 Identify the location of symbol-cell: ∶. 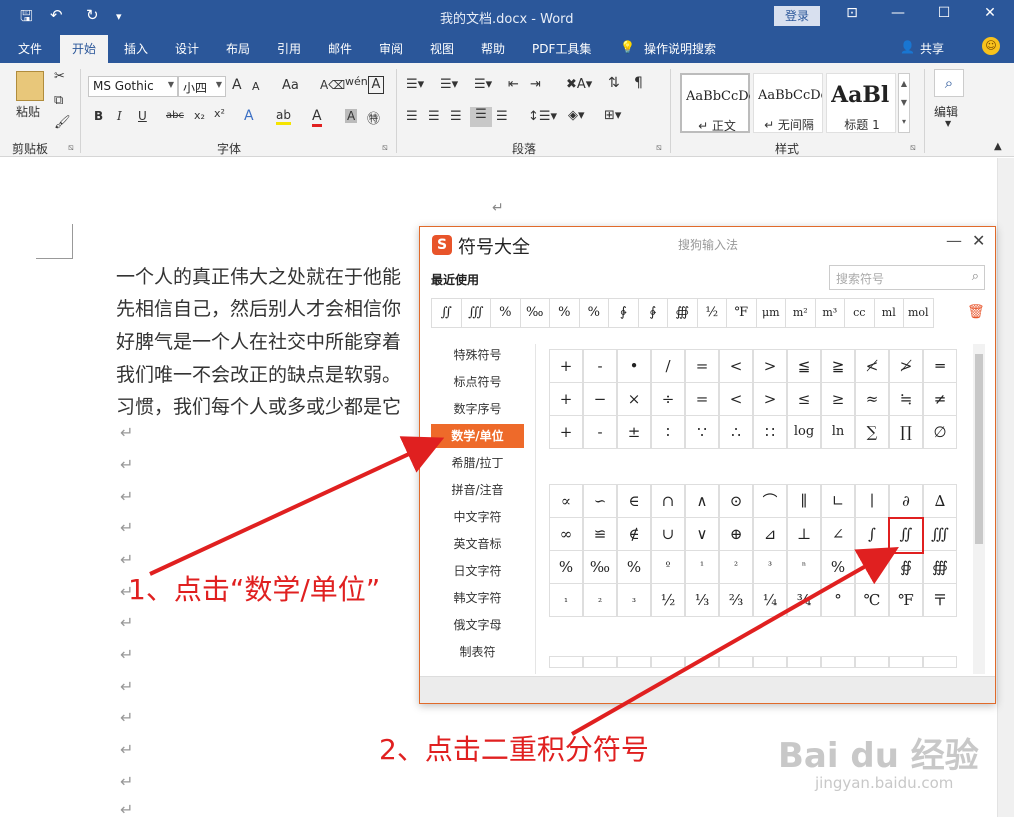
(668, 432).